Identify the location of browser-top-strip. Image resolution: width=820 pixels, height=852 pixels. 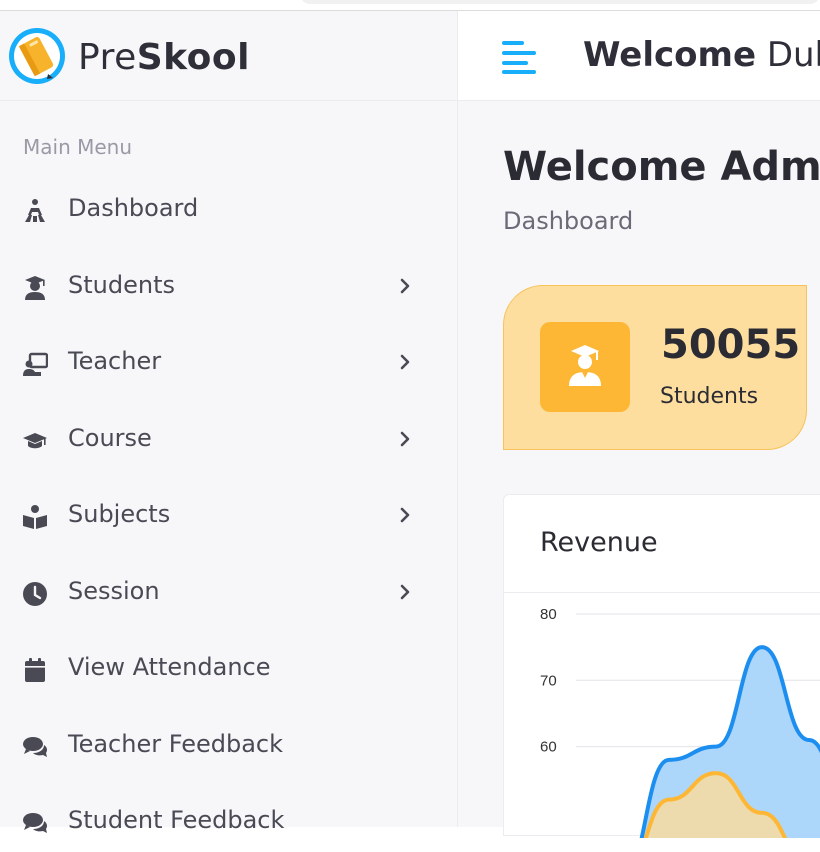
(410, 5).